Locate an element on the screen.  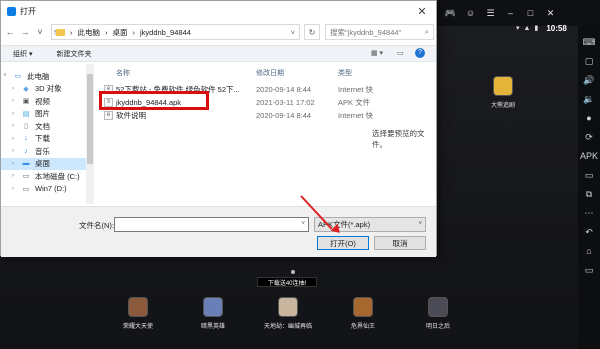
folder-icon is located at coordinates (60, 32).